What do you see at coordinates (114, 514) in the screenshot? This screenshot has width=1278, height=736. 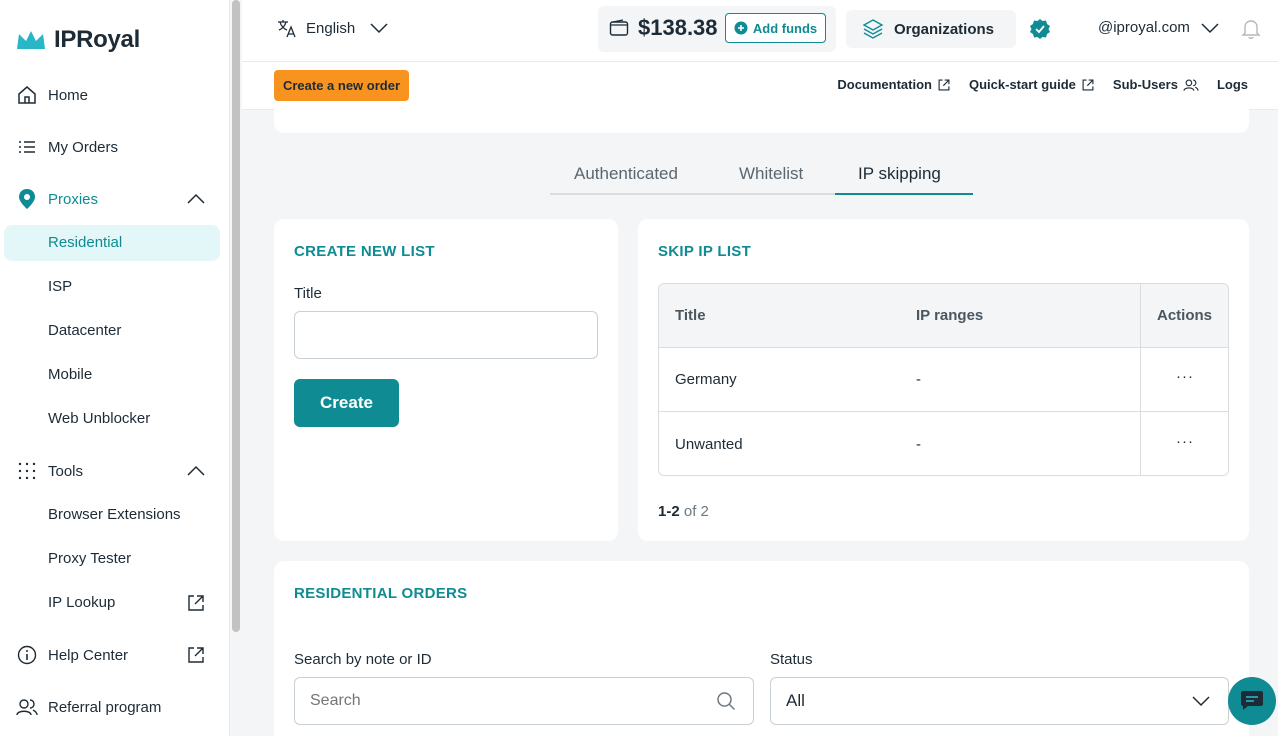 I see `sidebar-item-browser-extensions: Browser Extensions` at bounding box center [114, 514].